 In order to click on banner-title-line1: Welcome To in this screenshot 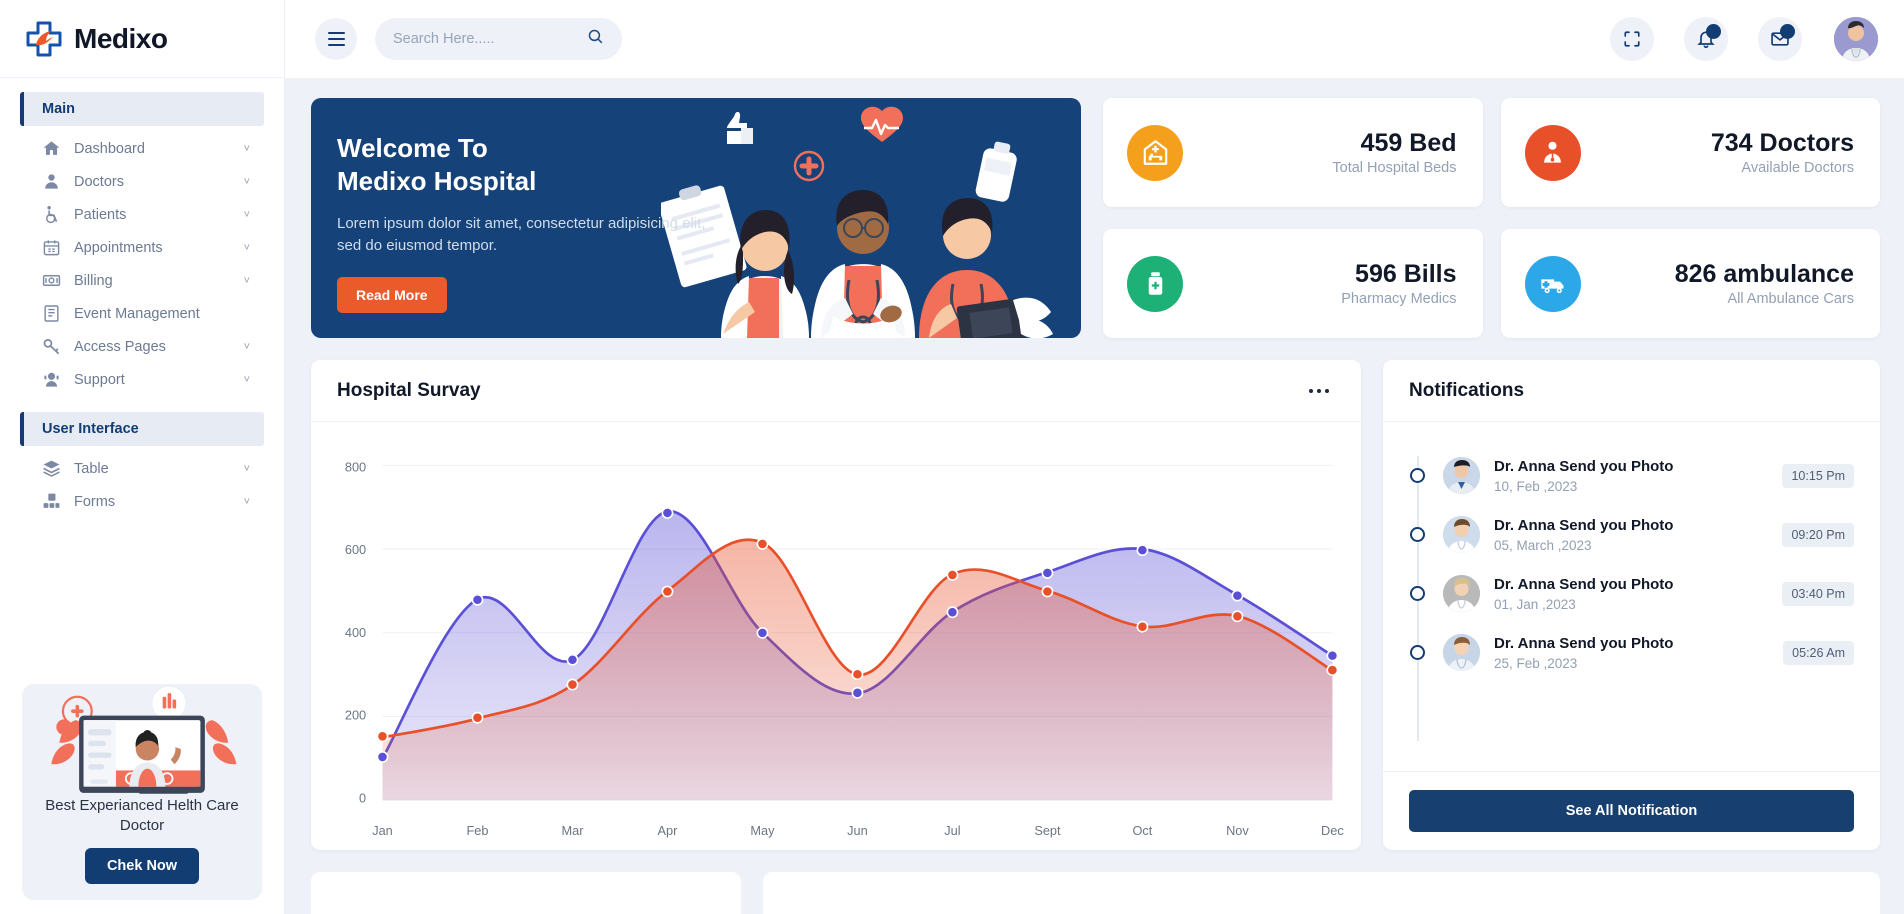, I will do `click(412, 148)`.